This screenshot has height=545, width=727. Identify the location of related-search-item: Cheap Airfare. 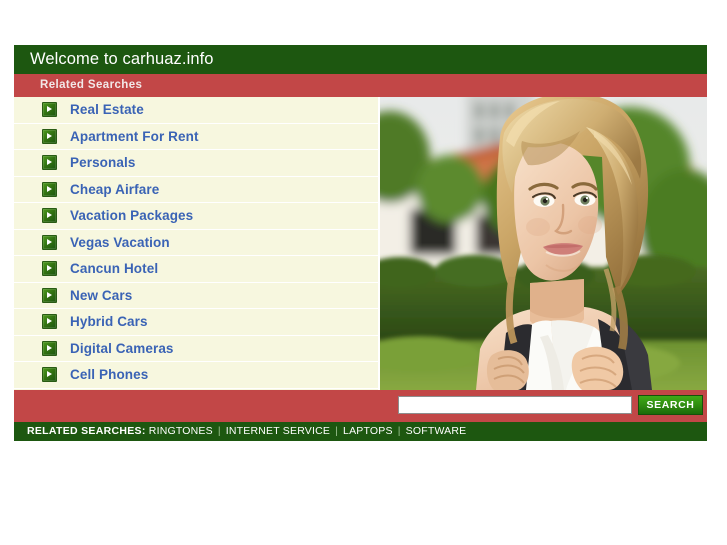
(196, 189).